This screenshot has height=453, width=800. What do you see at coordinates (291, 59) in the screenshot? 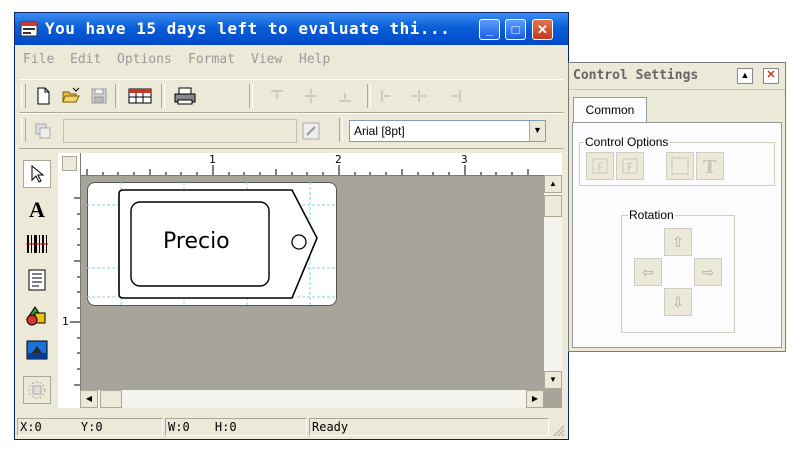
I see `menu-bar: File Edit Options Format View Help` at bounding box center [291, 59].